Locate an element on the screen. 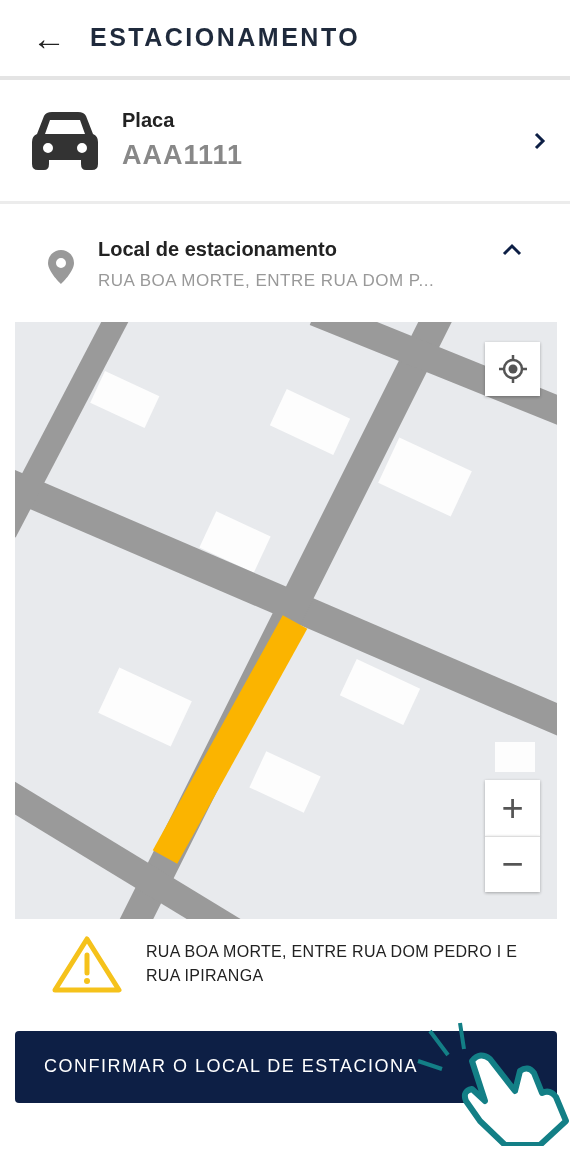  zoom-out-button: − is located at coordinates (512, 863).